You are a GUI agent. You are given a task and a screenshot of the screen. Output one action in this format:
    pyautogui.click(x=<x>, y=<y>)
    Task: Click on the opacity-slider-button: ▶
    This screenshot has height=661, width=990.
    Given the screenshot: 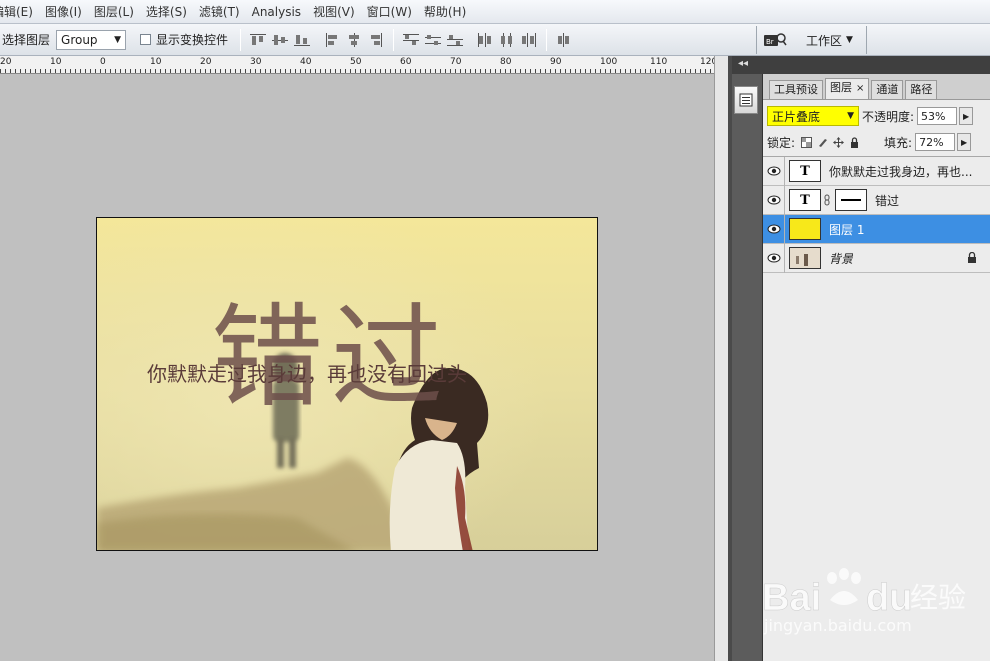 What is the action you would take?
    pyautogui.click(x=966, y=116)
    